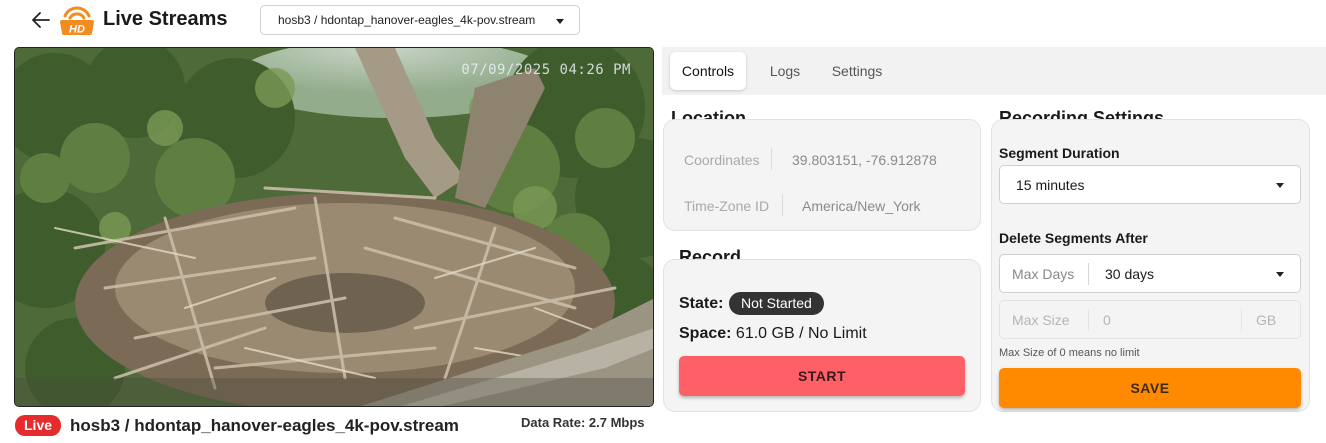 The image size is (1326, 443). What do you see at coordinates (165, 19) in the screenshot?
I see `page-title: Live Streams` at bounding box center [165, 19].